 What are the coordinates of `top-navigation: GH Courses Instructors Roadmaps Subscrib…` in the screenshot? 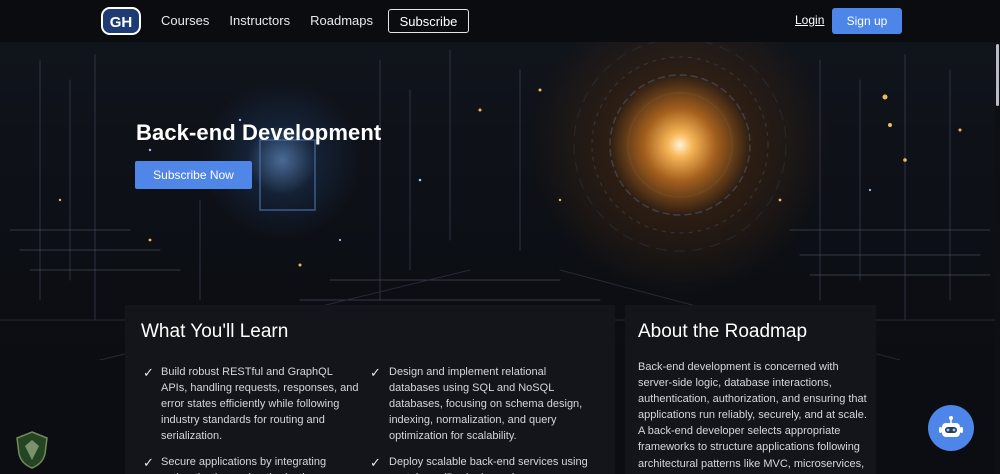 It's located at (500, 21).